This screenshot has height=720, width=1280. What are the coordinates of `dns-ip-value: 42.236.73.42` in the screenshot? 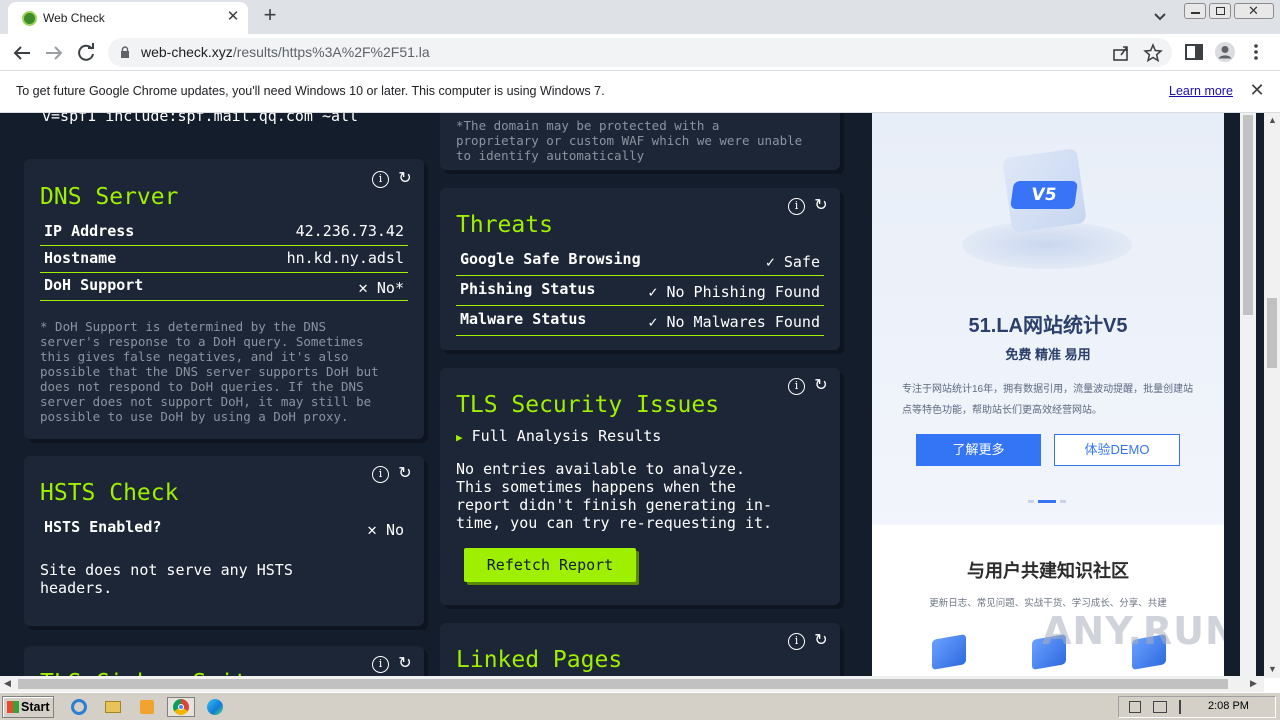 It's located at (349, 231).